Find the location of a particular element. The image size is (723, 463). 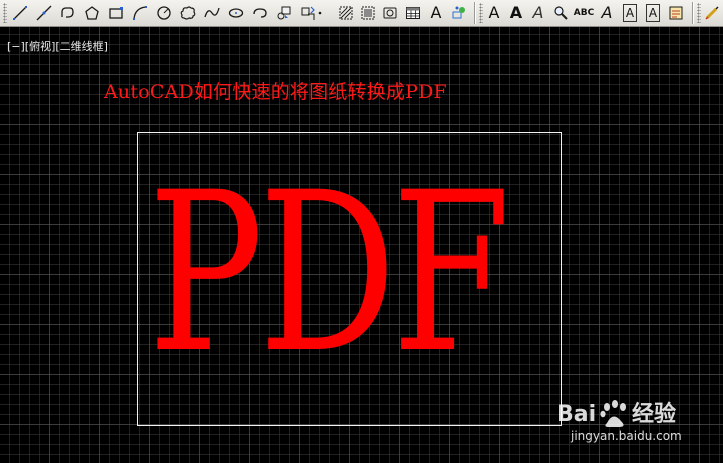

polygon-icon is located at coordinates (92, 13).